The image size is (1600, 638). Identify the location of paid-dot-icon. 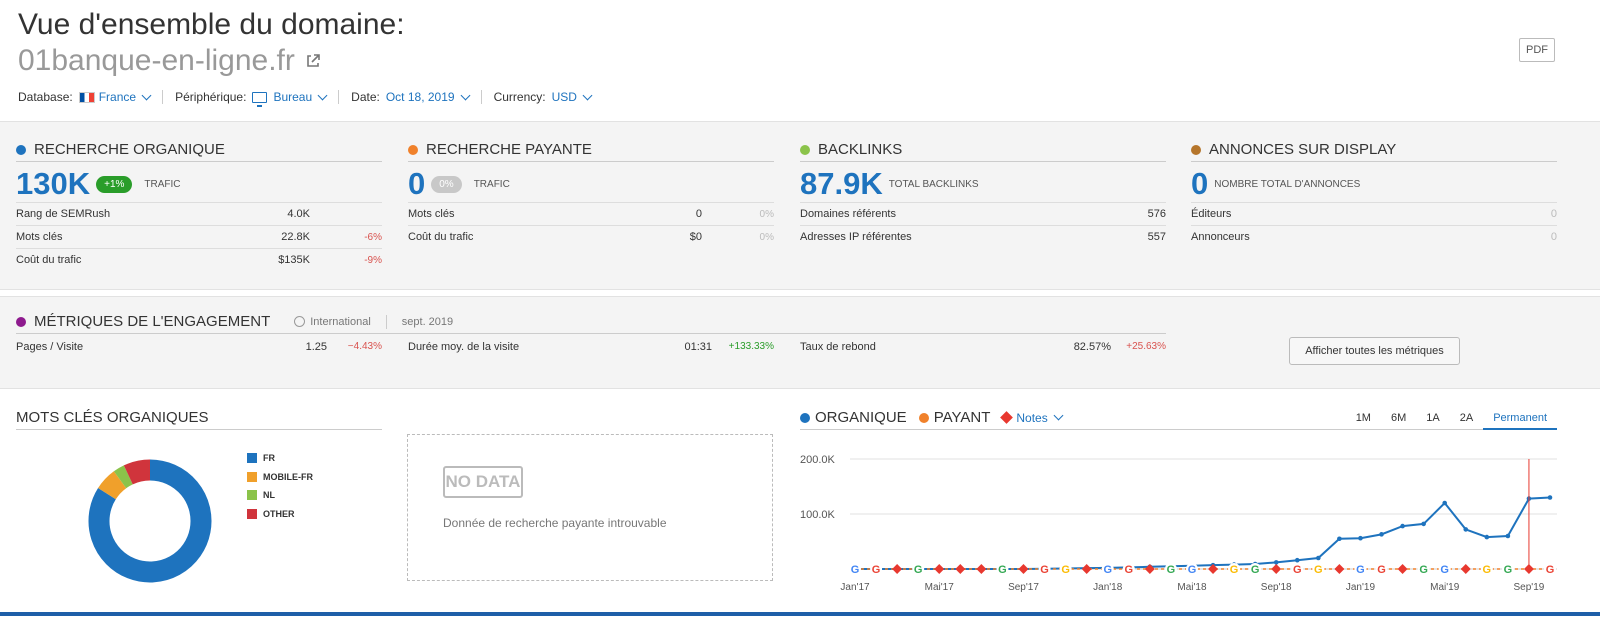
(923, 417).